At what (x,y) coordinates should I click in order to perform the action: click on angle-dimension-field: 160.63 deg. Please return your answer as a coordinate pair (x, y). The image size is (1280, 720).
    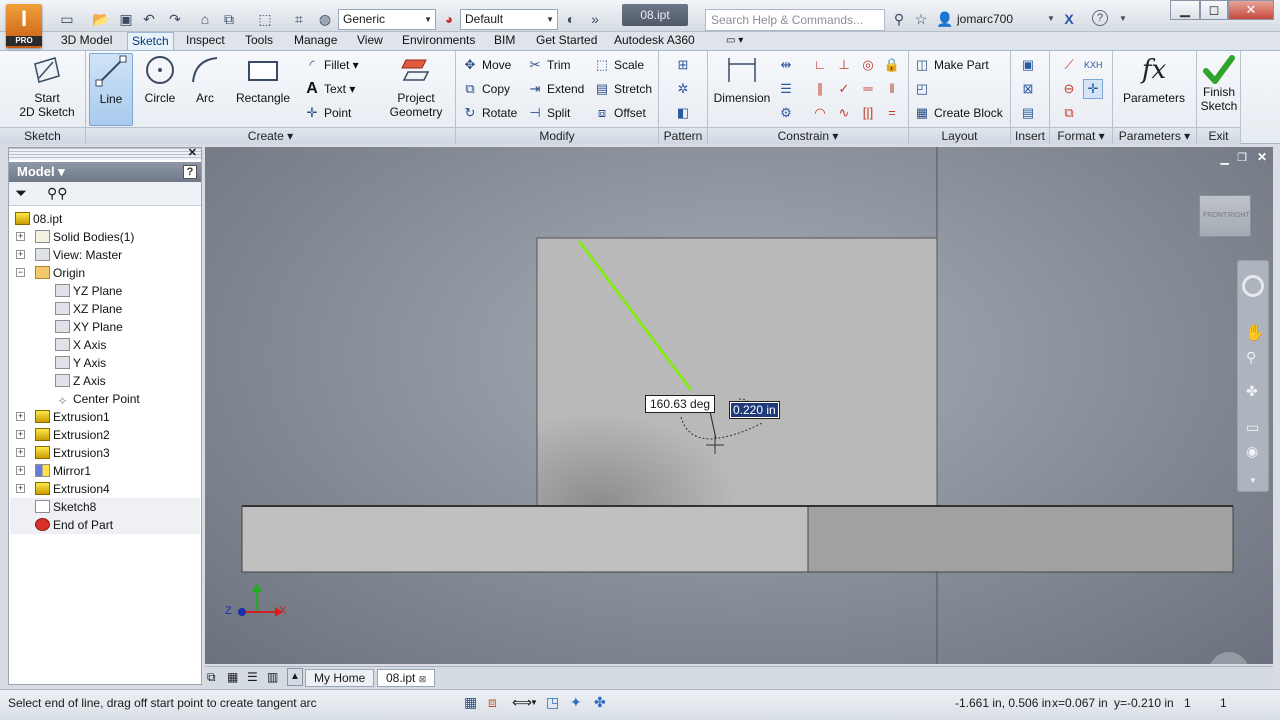
    Looking at the image, I should click on (680, 404).